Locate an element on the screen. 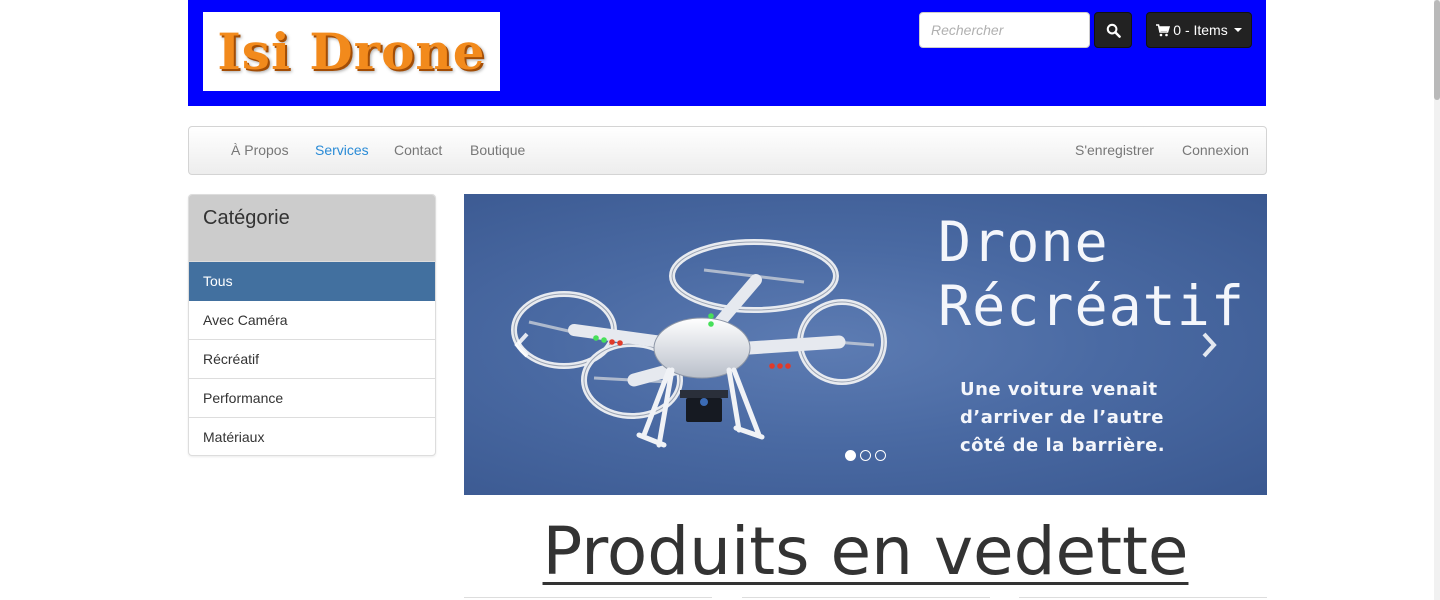  category-item-performance: Performance is located at coordinates (312, 398).